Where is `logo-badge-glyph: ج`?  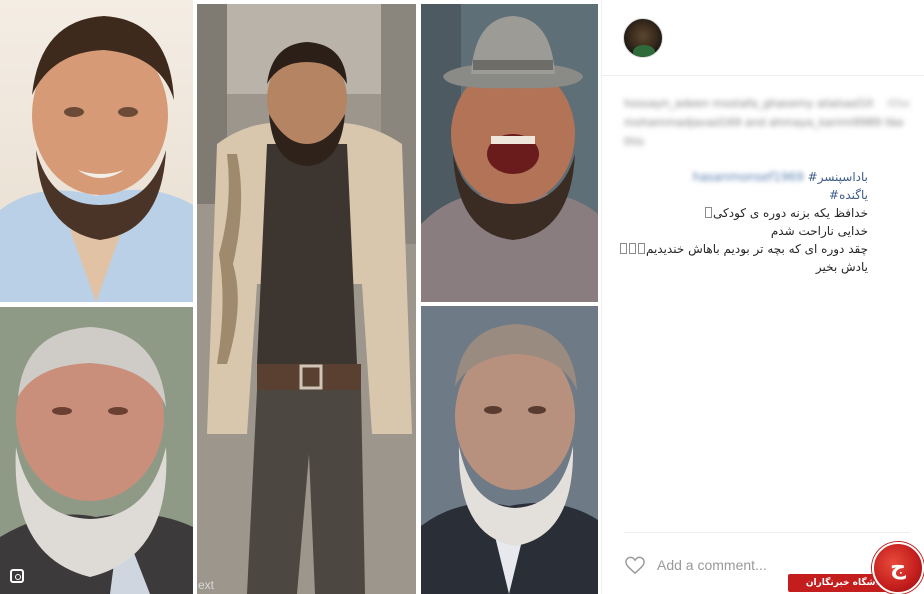 logo-badge-glyph: ج is located at coordinates (898, 567).